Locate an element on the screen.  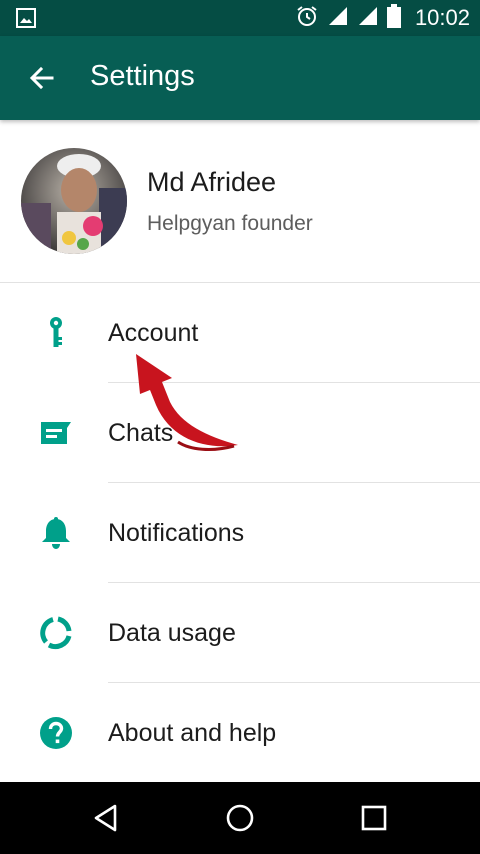
menu-item-account: Account is located at coordinates (240, 333).